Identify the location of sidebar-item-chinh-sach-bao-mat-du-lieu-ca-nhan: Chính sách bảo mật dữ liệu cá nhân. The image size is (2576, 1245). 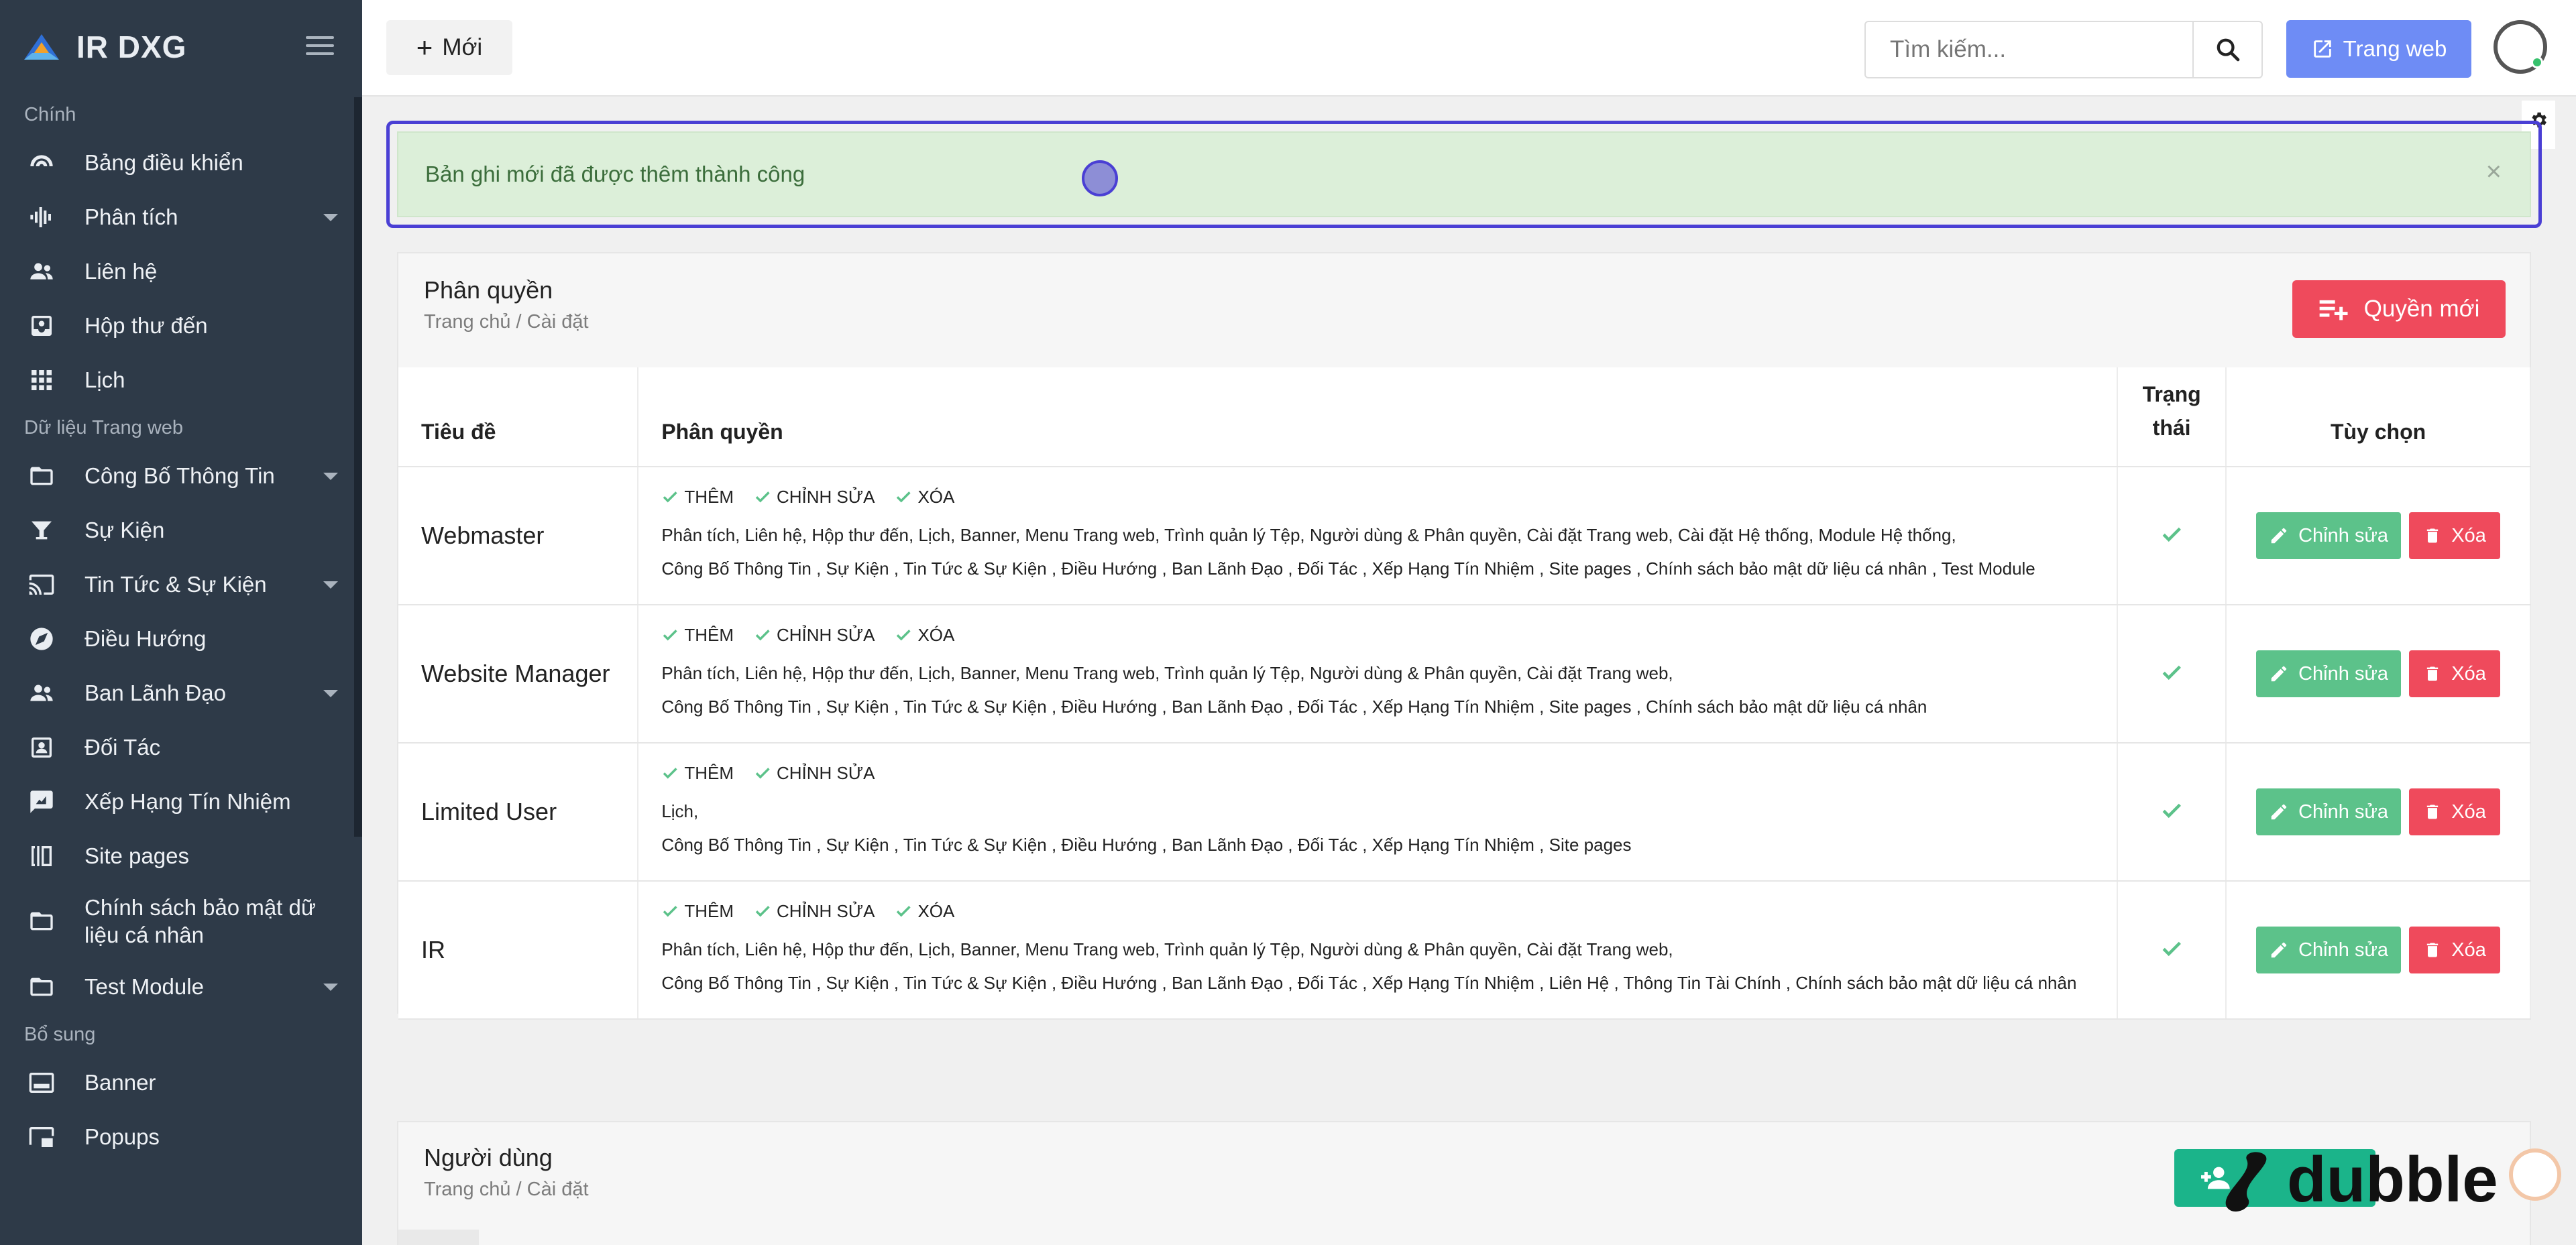
(181, 921).